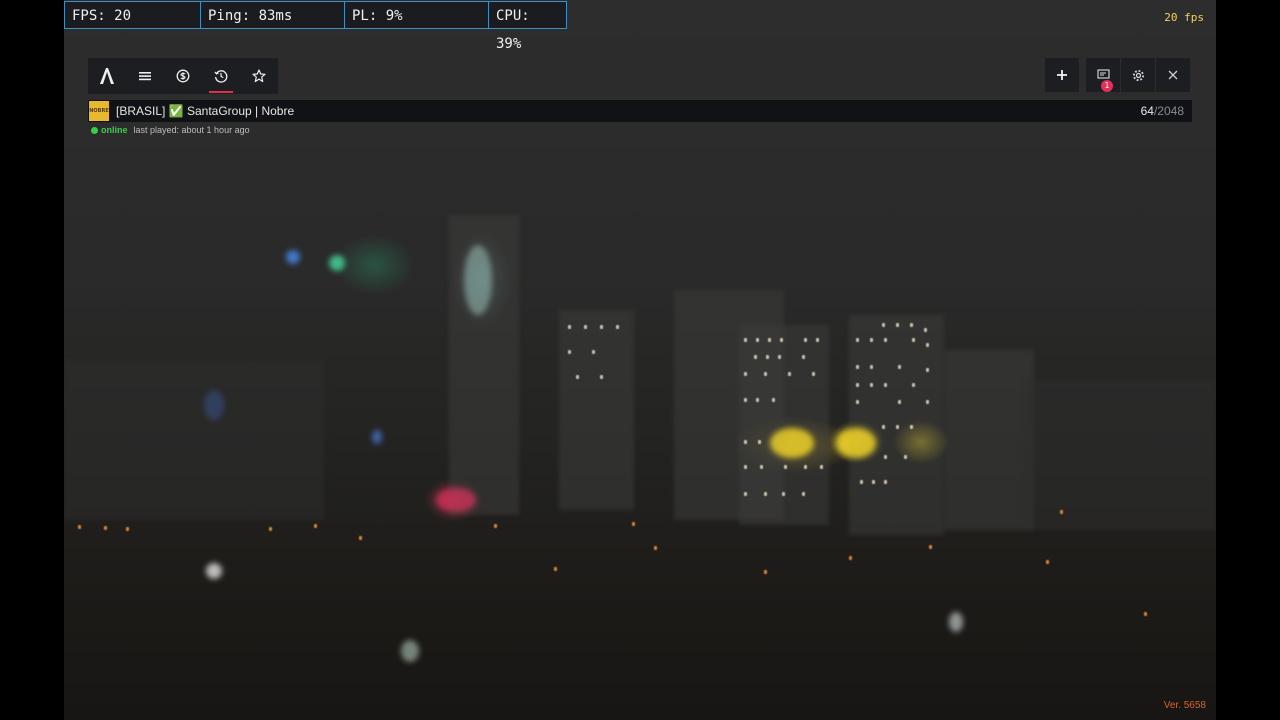  I want to click on server-icon, so click(183, 76).